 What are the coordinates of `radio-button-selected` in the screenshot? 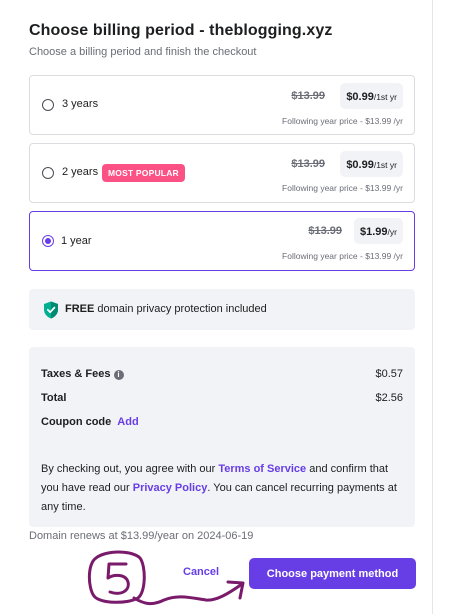 It's located at (48, 241).